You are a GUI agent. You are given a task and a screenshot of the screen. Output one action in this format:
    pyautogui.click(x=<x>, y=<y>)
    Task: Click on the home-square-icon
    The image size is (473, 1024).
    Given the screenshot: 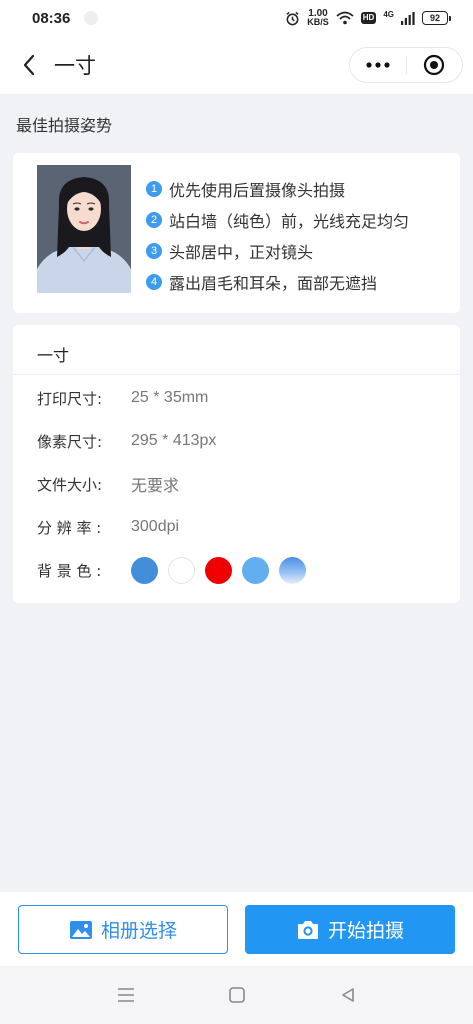 What is the action you would take?
    pyautogui.click(x=236, y=995)
    